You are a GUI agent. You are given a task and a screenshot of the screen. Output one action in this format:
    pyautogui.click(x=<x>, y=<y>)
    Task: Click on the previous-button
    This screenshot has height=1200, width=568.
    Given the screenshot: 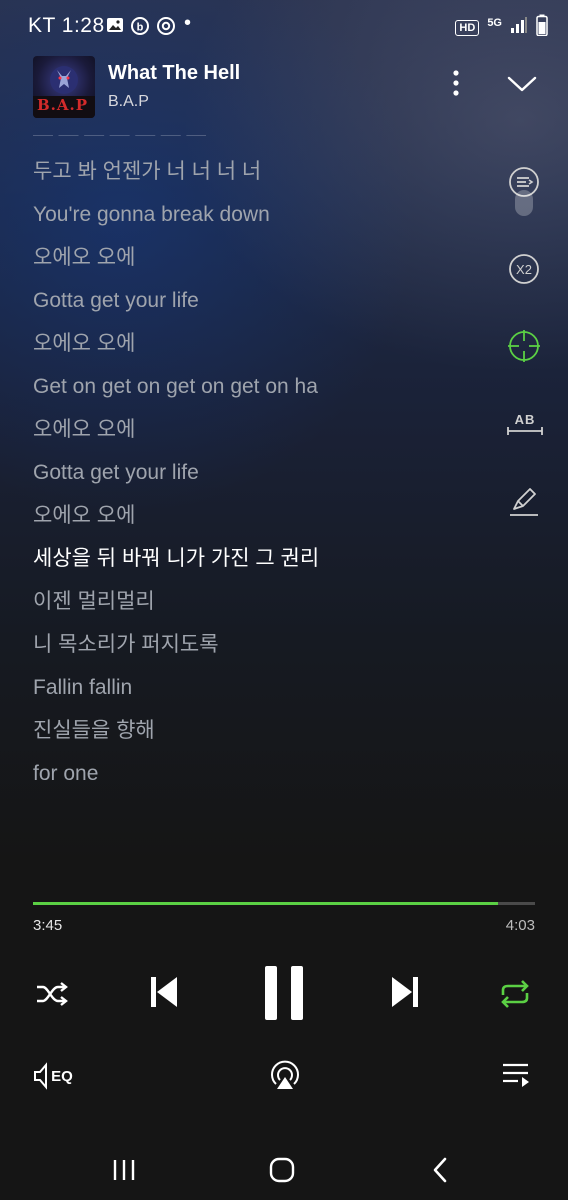 What is the action you would take?
    pyautogui.click(x=164, y=992)
    